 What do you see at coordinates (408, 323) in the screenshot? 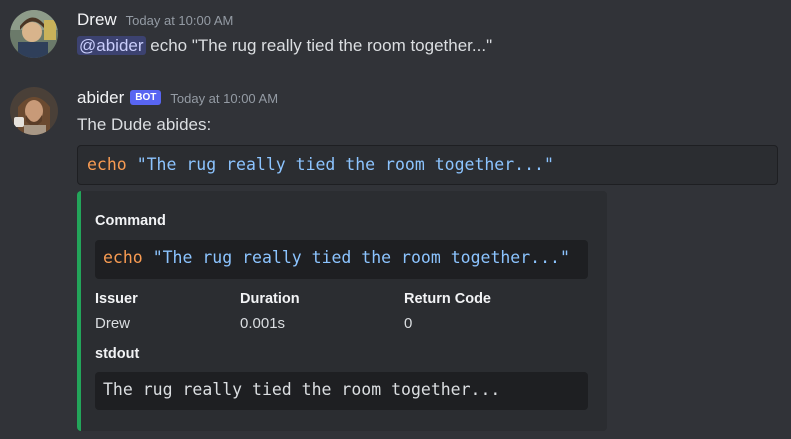
I see `field-return-code-value: 0` at bounding box center [408, 323].